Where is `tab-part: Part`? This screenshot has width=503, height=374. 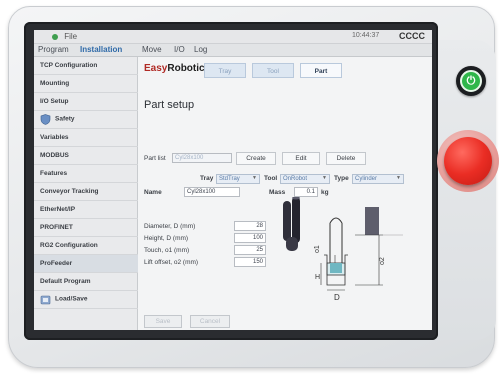
tab-part: Part is located at coordinates (321, 70).